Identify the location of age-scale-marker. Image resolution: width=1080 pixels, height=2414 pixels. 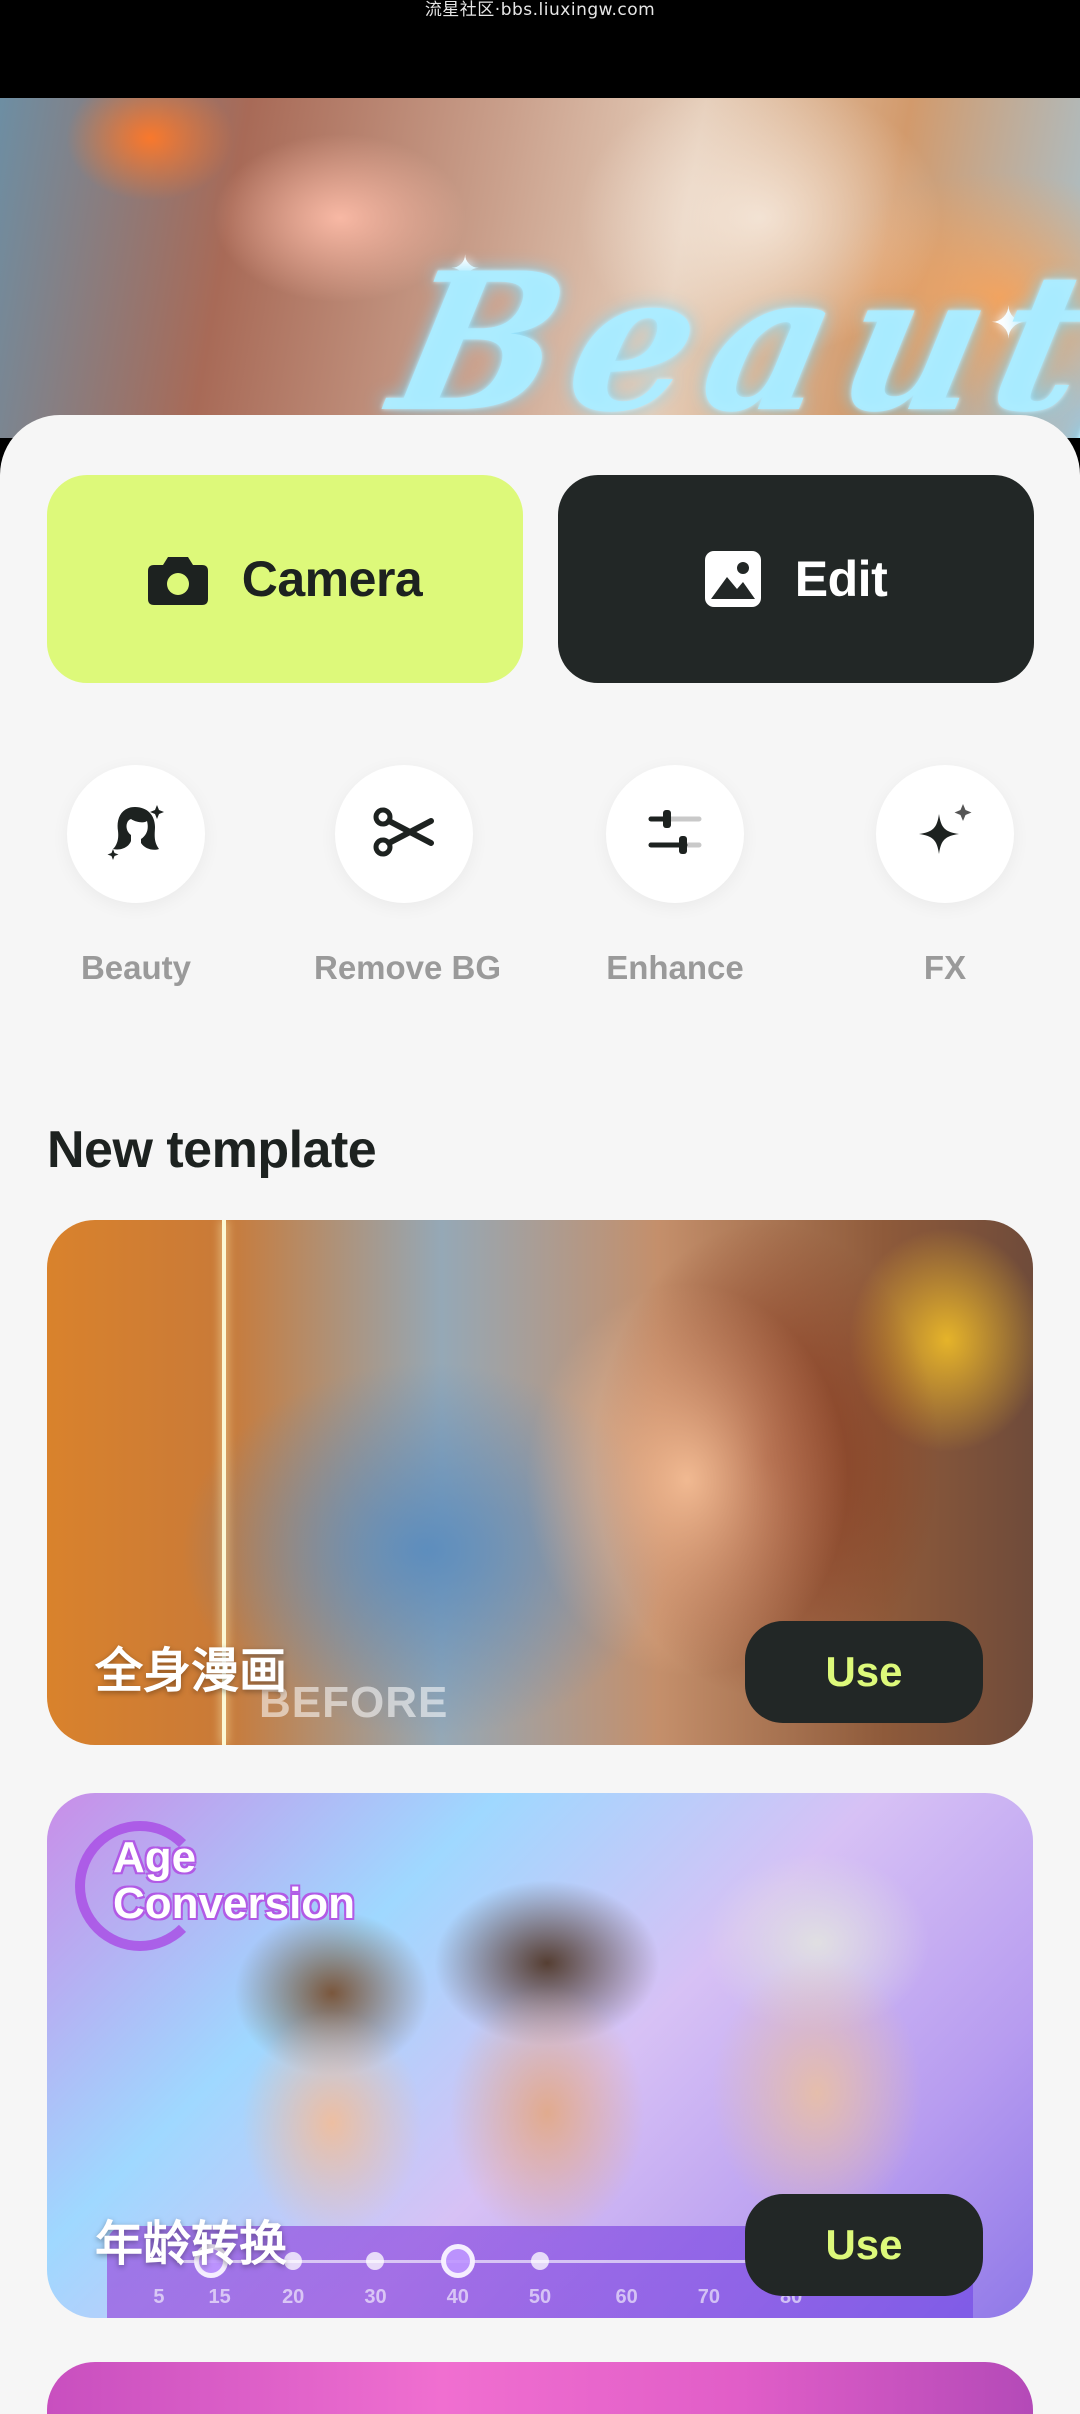
(457, 2261).